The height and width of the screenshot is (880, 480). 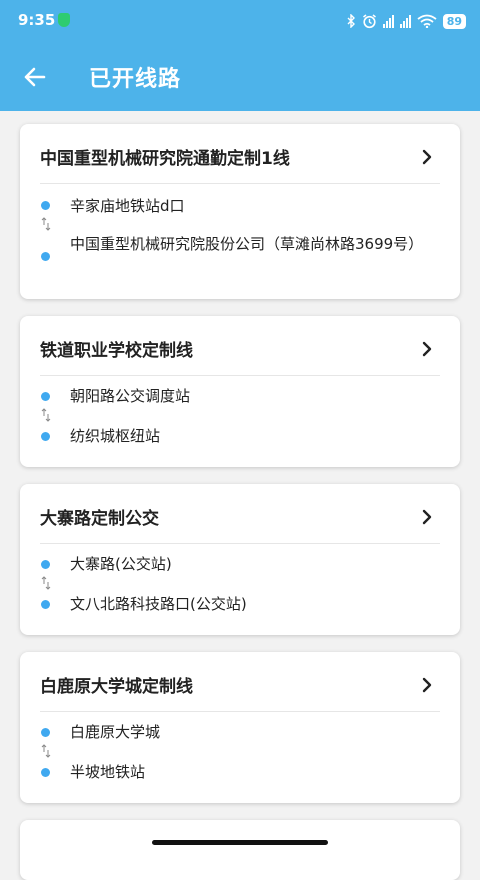 What do you see at coordinates (158, 604) in the screenshot?
I see `destination-stop: 文八北路科技路口(公交站)` at bounding box center [158, 604].